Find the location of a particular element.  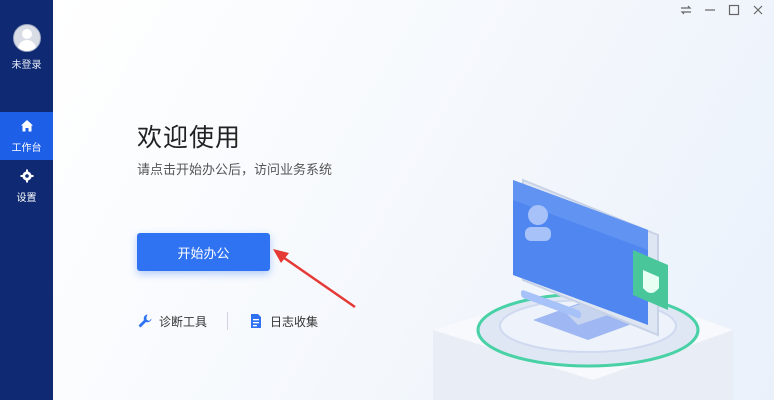

sidebar-item-label: 工作台 is located at coordinates (26, 148).